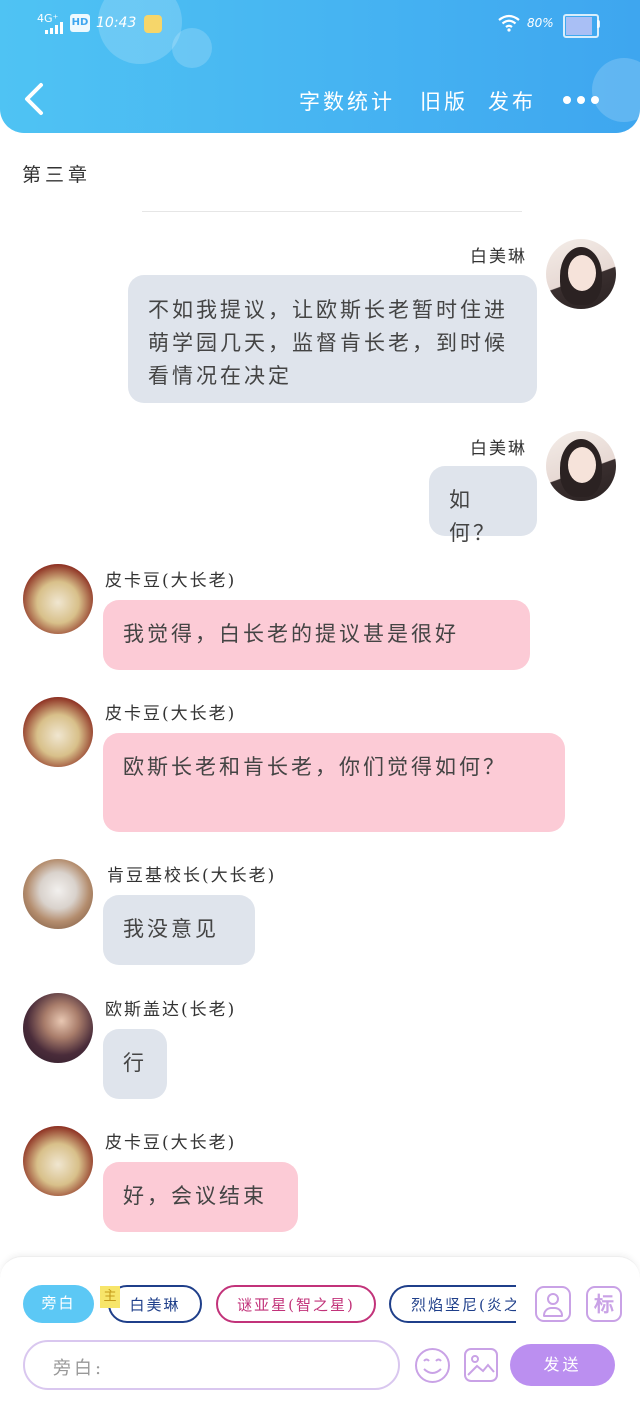  What do you see at coordinates (553, 1304) in the screenshot?
I see `character-icon` at bounding box center [553, 1304].